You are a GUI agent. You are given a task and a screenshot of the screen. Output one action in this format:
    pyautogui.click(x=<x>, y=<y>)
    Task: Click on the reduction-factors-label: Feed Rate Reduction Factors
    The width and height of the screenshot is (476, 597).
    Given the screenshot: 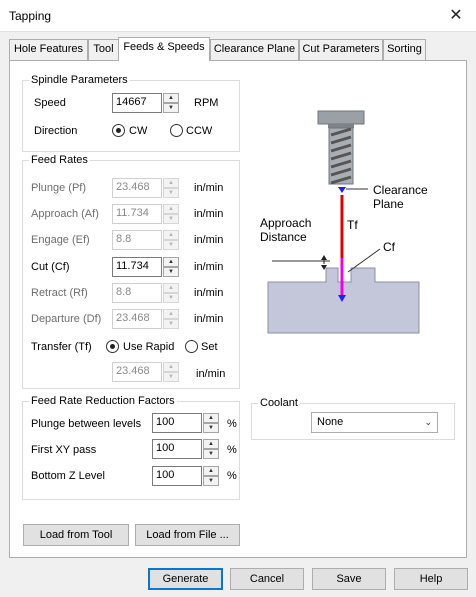 What is the action you would take?
    pyautogui.click(x=103, y=401)
    